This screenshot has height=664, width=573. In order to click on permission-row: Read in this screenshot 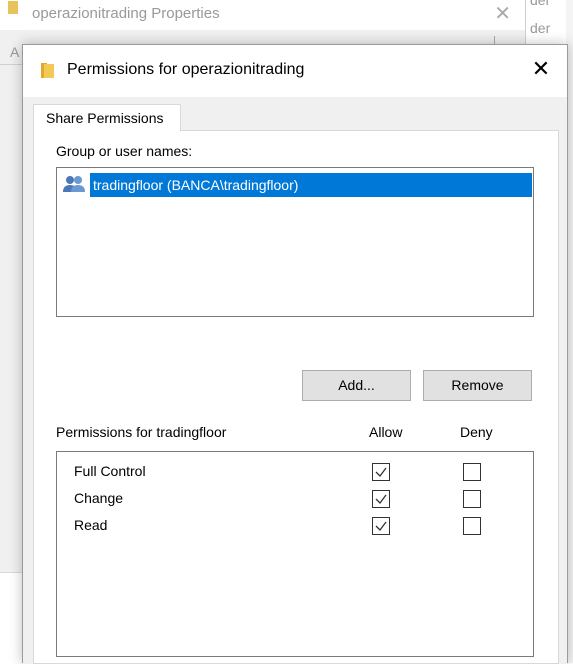, I will do `click(294, 526)`.